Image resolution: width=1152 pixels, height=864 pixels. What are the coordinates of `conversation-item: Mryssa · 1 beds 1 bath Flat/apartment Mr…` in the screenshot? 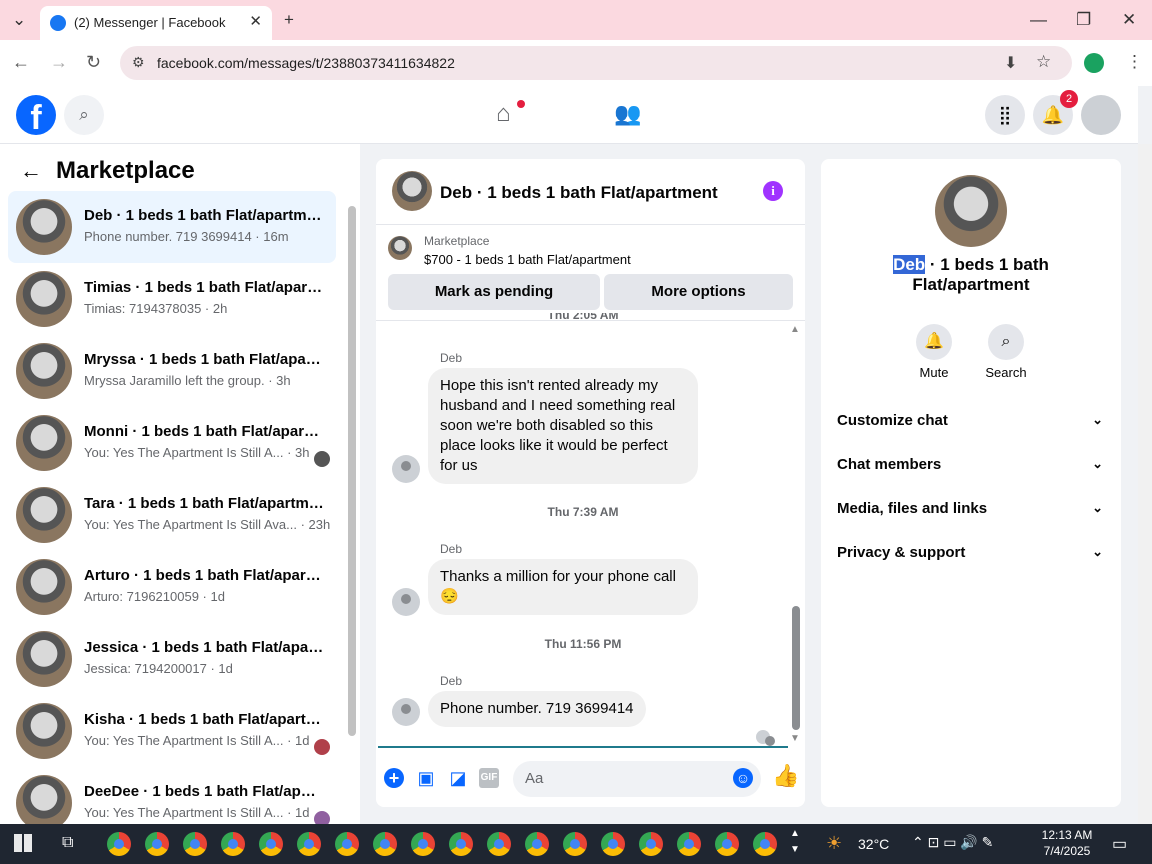 It's located at (172, 371).